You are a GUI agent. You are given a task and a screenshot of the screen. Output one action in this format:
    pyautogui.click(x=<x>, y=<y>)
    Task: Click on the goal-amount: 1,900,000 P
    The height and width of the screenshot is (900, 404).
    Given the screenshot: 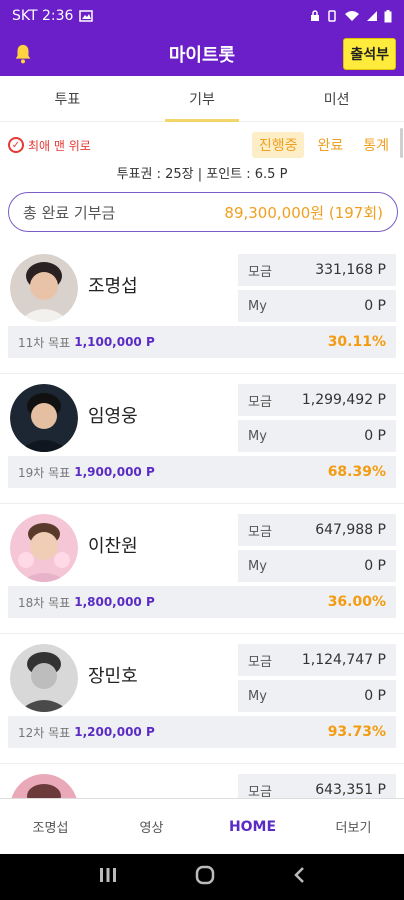 What is the action you would take?
    pyautogui.click(x=114, y=472)
    